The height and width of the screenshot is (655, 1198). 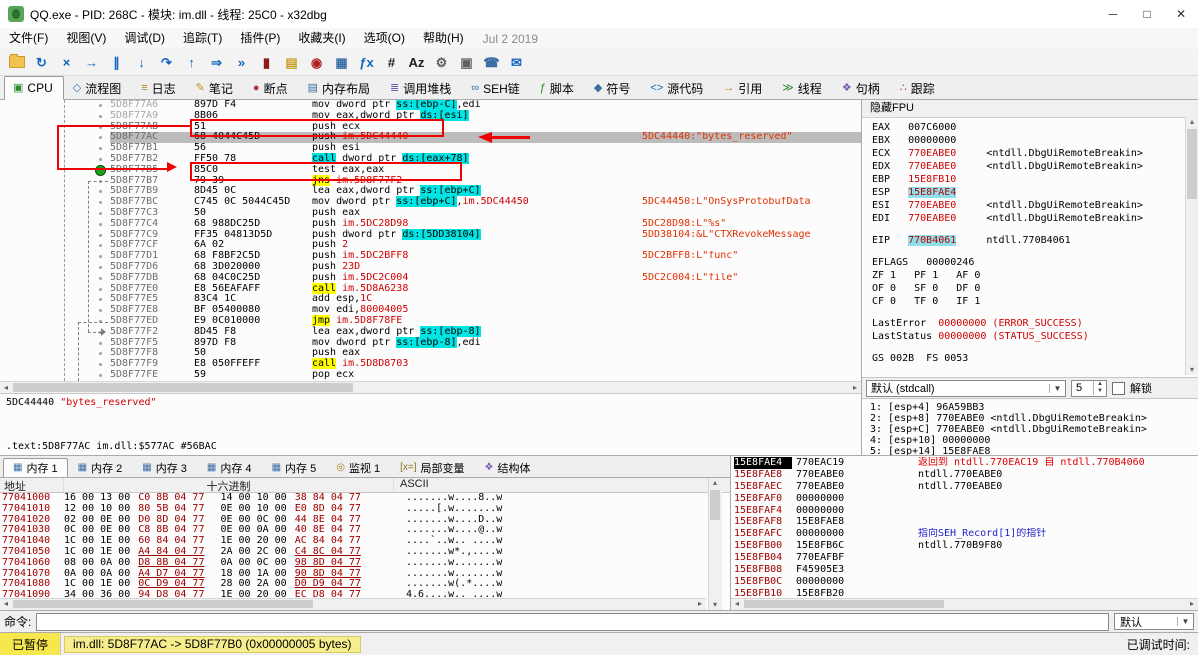 I want to click on register-line: OF 0 SF 0 DF 0, so click(x=1029, y=288).